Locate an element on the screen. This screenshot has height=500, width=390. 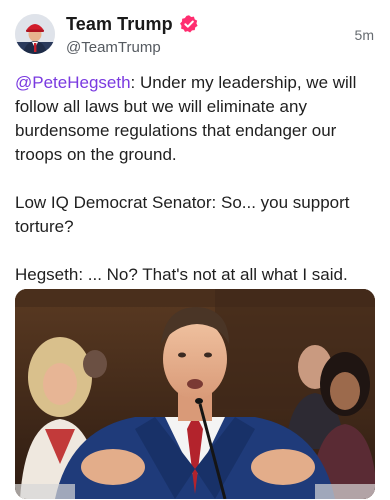
display-name: Team Trump is located at coordinates (119, 24).